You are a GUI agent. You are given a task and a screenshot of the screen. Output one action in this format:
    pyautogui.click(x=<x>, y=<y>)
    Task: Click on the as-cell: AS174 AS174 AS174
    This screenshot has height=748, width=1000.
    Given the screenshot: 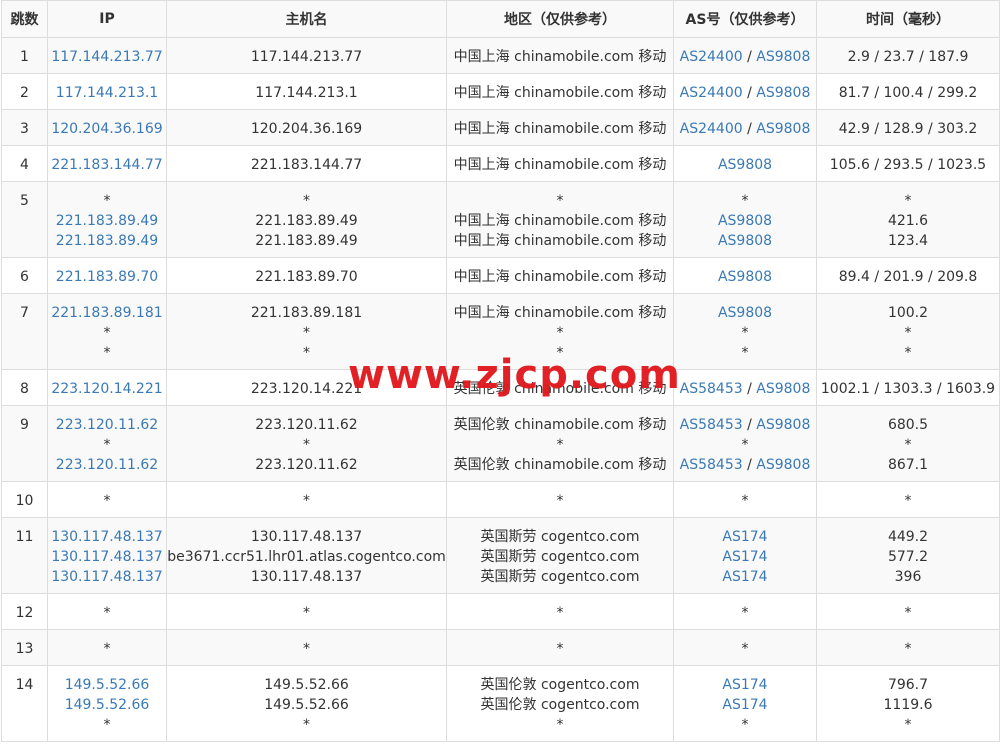 What is the action you would take?
    pyautogui.click(x=745, y=555)
    